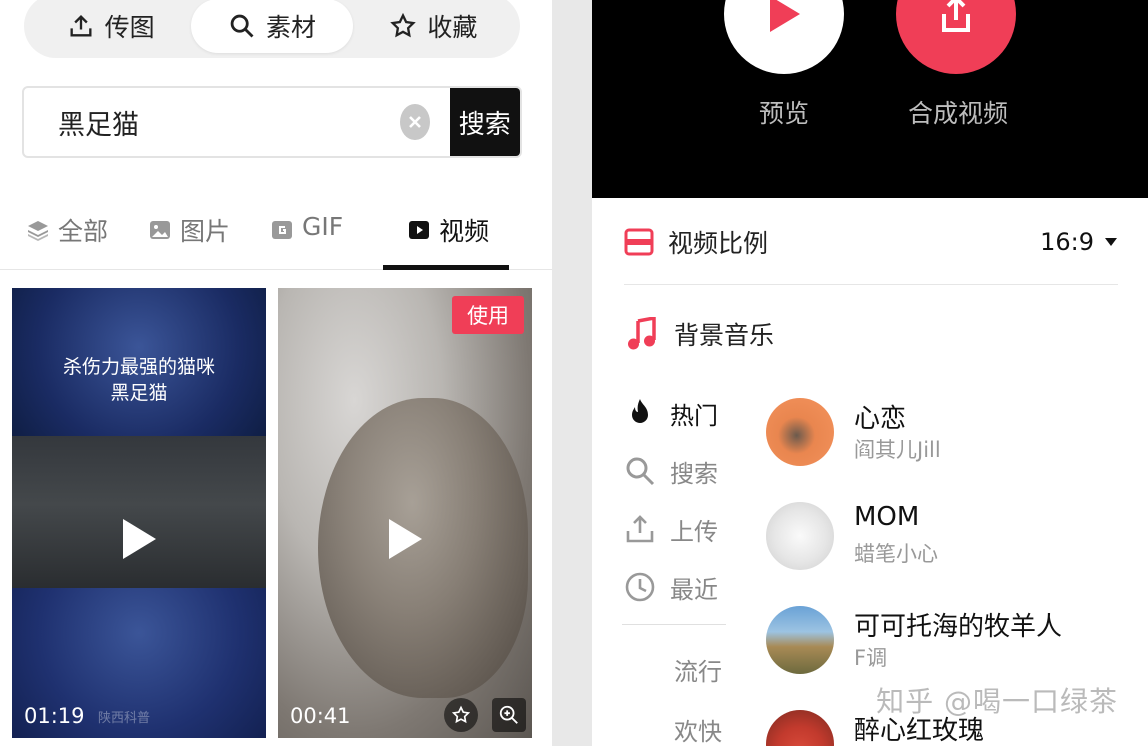 This screenshot has width=1148, height=746. Describe the element at coordinates (138, 367) in the screenshot. I see `video-caption-line1: 杀伤力最强的猫咪` at that location.